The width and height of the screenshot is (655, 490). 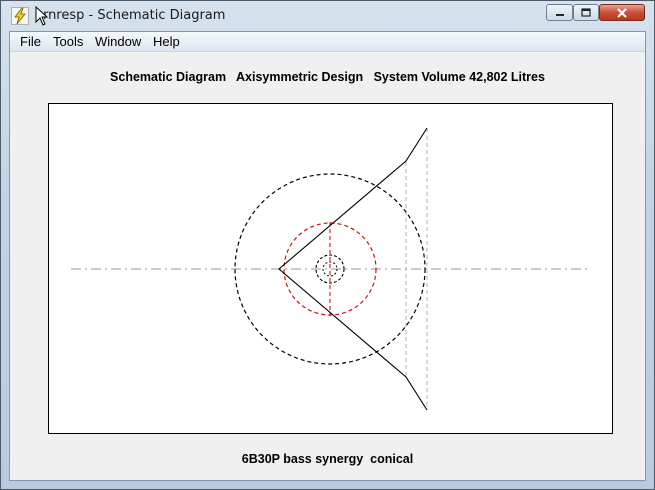 What do you see at coordinates (20, 16) in the screenshot?
I see `lightning-icon` at bounding box center [20, 16].